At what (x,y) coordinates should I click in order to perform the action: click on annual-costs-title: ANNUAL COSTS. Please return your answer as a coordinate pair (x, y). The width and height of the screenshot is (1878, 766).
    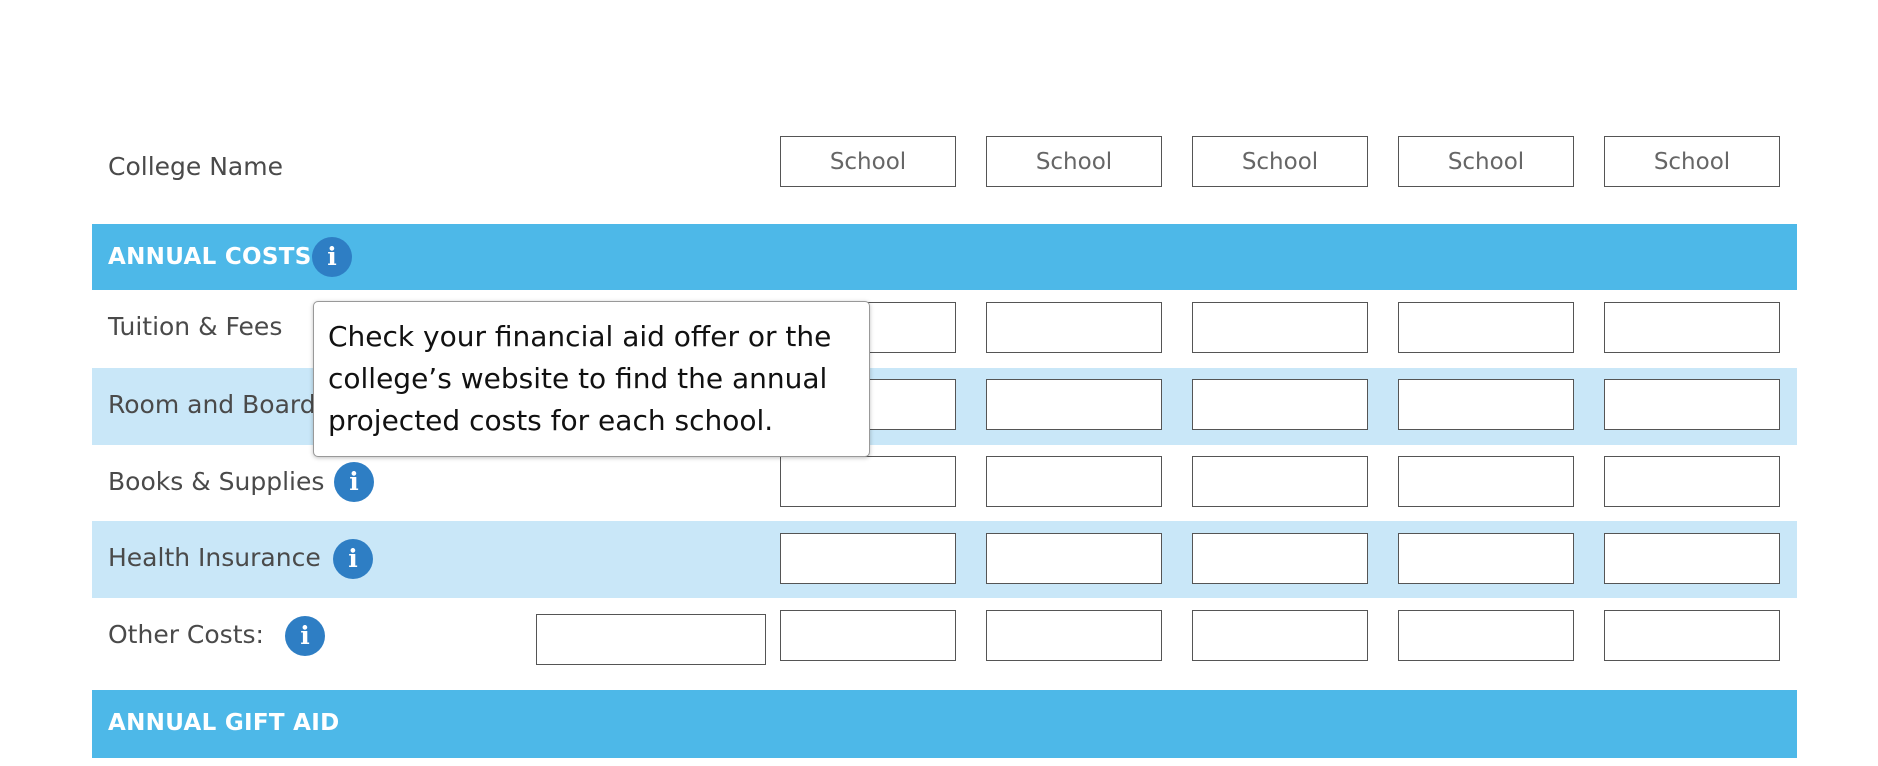
    Looking at the image, I should click on (210, 257).